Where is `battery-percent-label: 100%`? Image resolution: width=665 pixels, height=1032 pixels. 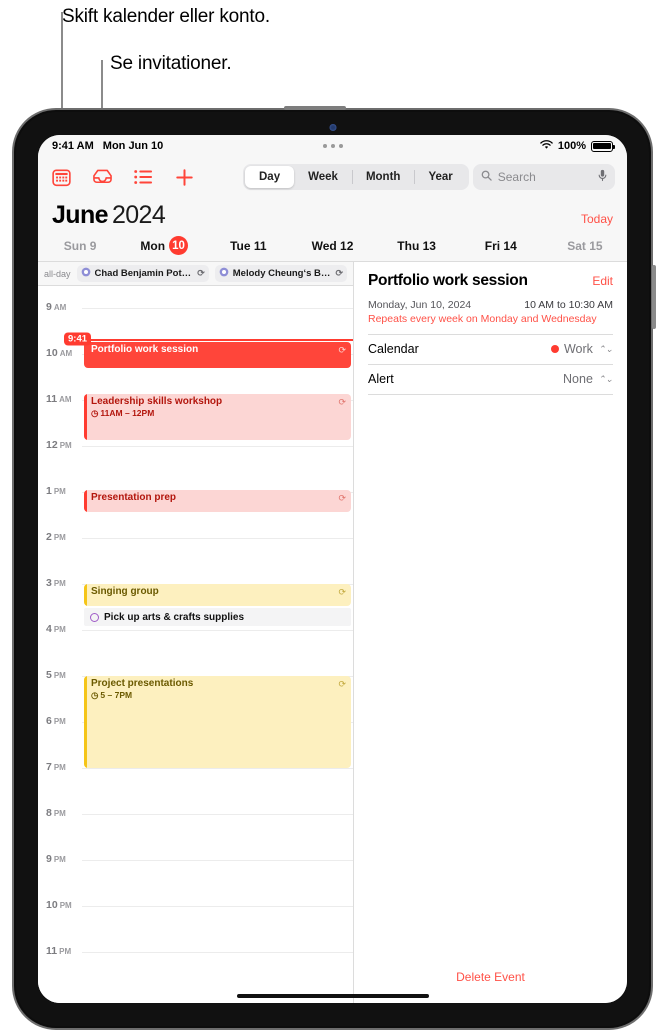
battery-percent-label: 100% is located at coordinates (571, 146).